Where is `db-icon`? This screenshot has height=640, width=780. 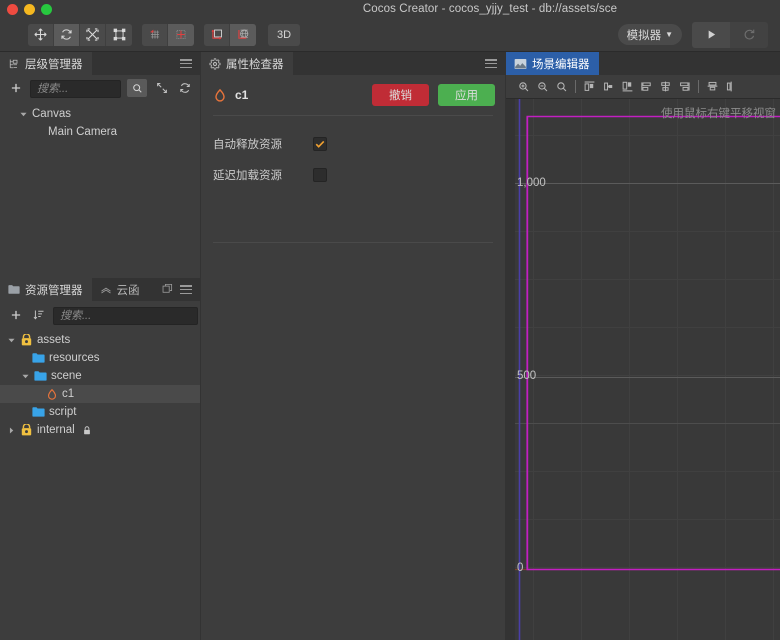
db-icon is located at coordinates (26, 429).